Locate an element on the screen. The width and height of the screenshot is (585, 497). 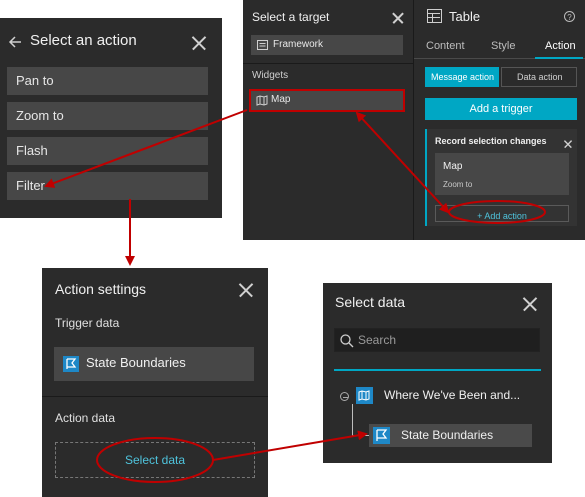
trigger-data-item: State Boundaries is located at coordinates (154, 364).